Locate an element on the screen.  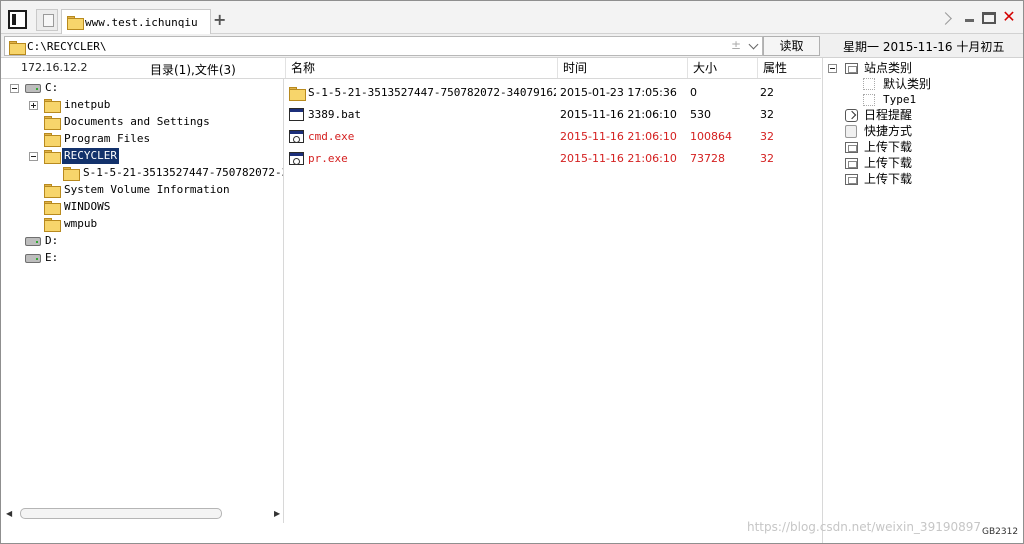
batch-file-icon is located at coordinates (296, 114).